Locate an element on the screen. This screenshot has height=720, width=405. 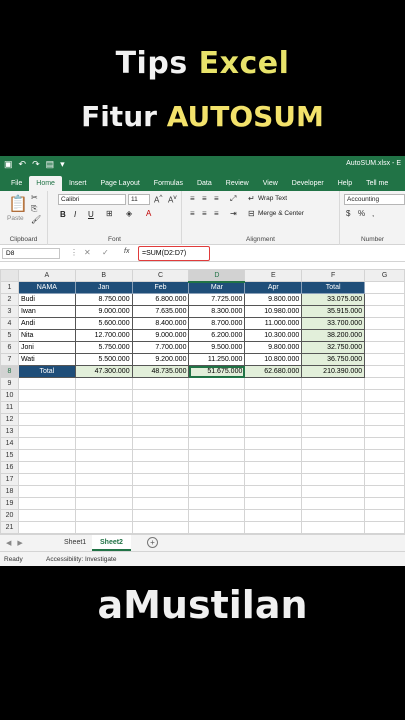
enter-icon: ✓ is located at coordinates (105, 252).